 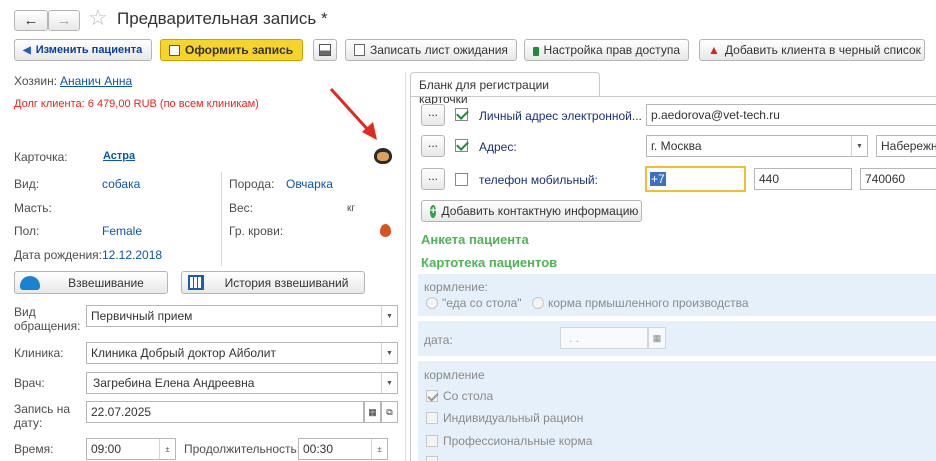 What do you see at coordinates (433, 211) in the screenshot?
I see `plus-circle-icon: +` at bounding box center [433, 211].